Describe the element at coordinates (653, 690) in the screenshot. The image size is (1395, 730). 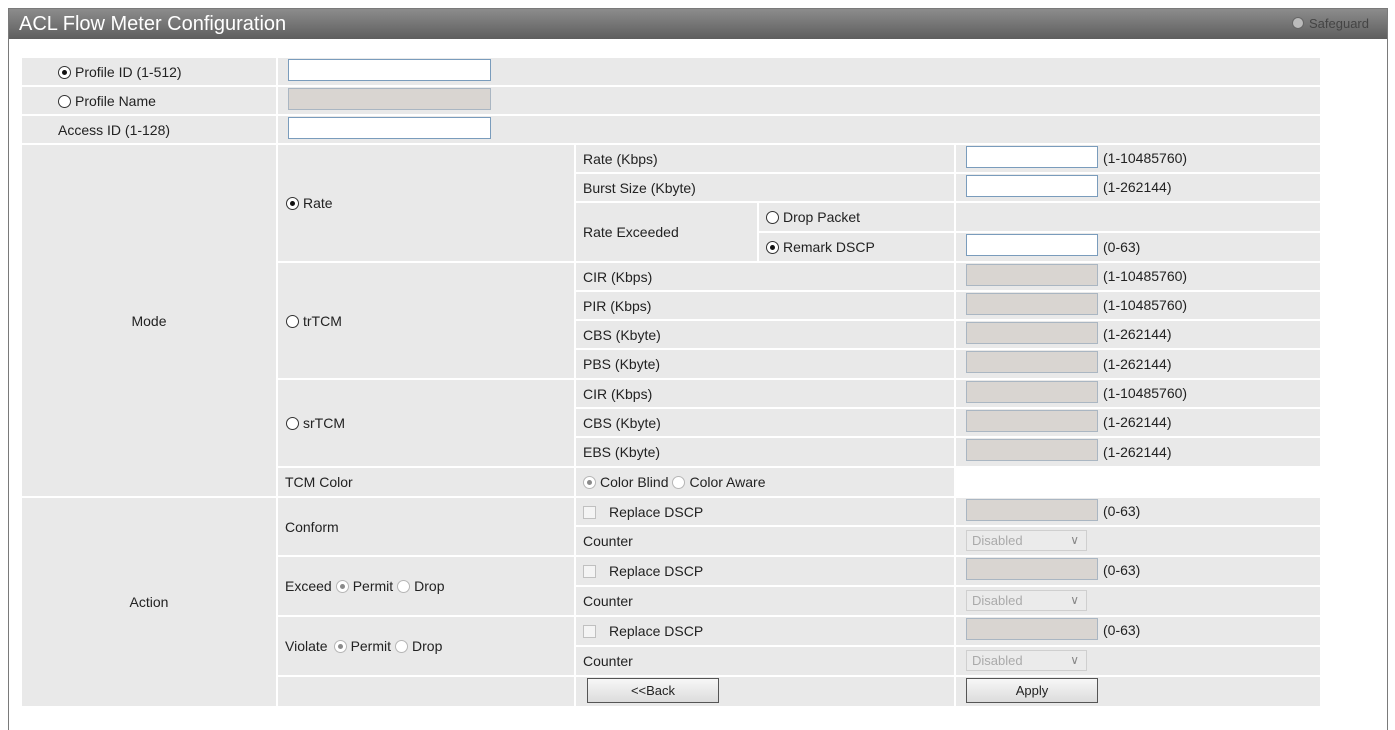
I see `back-button: <<Back` at that location.